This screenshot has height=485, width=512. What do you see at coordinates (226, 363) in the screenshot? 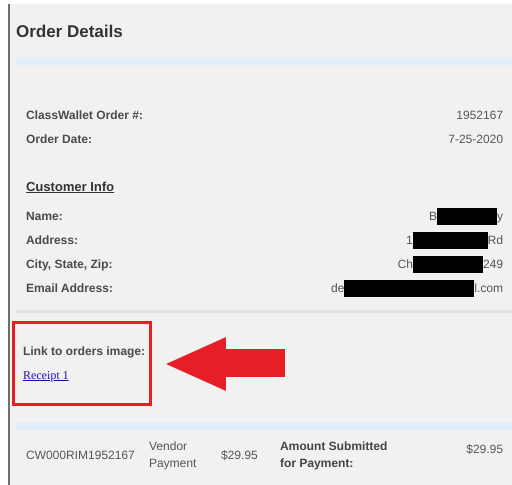
I see `arrow-icon` at bounding box center [226, 363].